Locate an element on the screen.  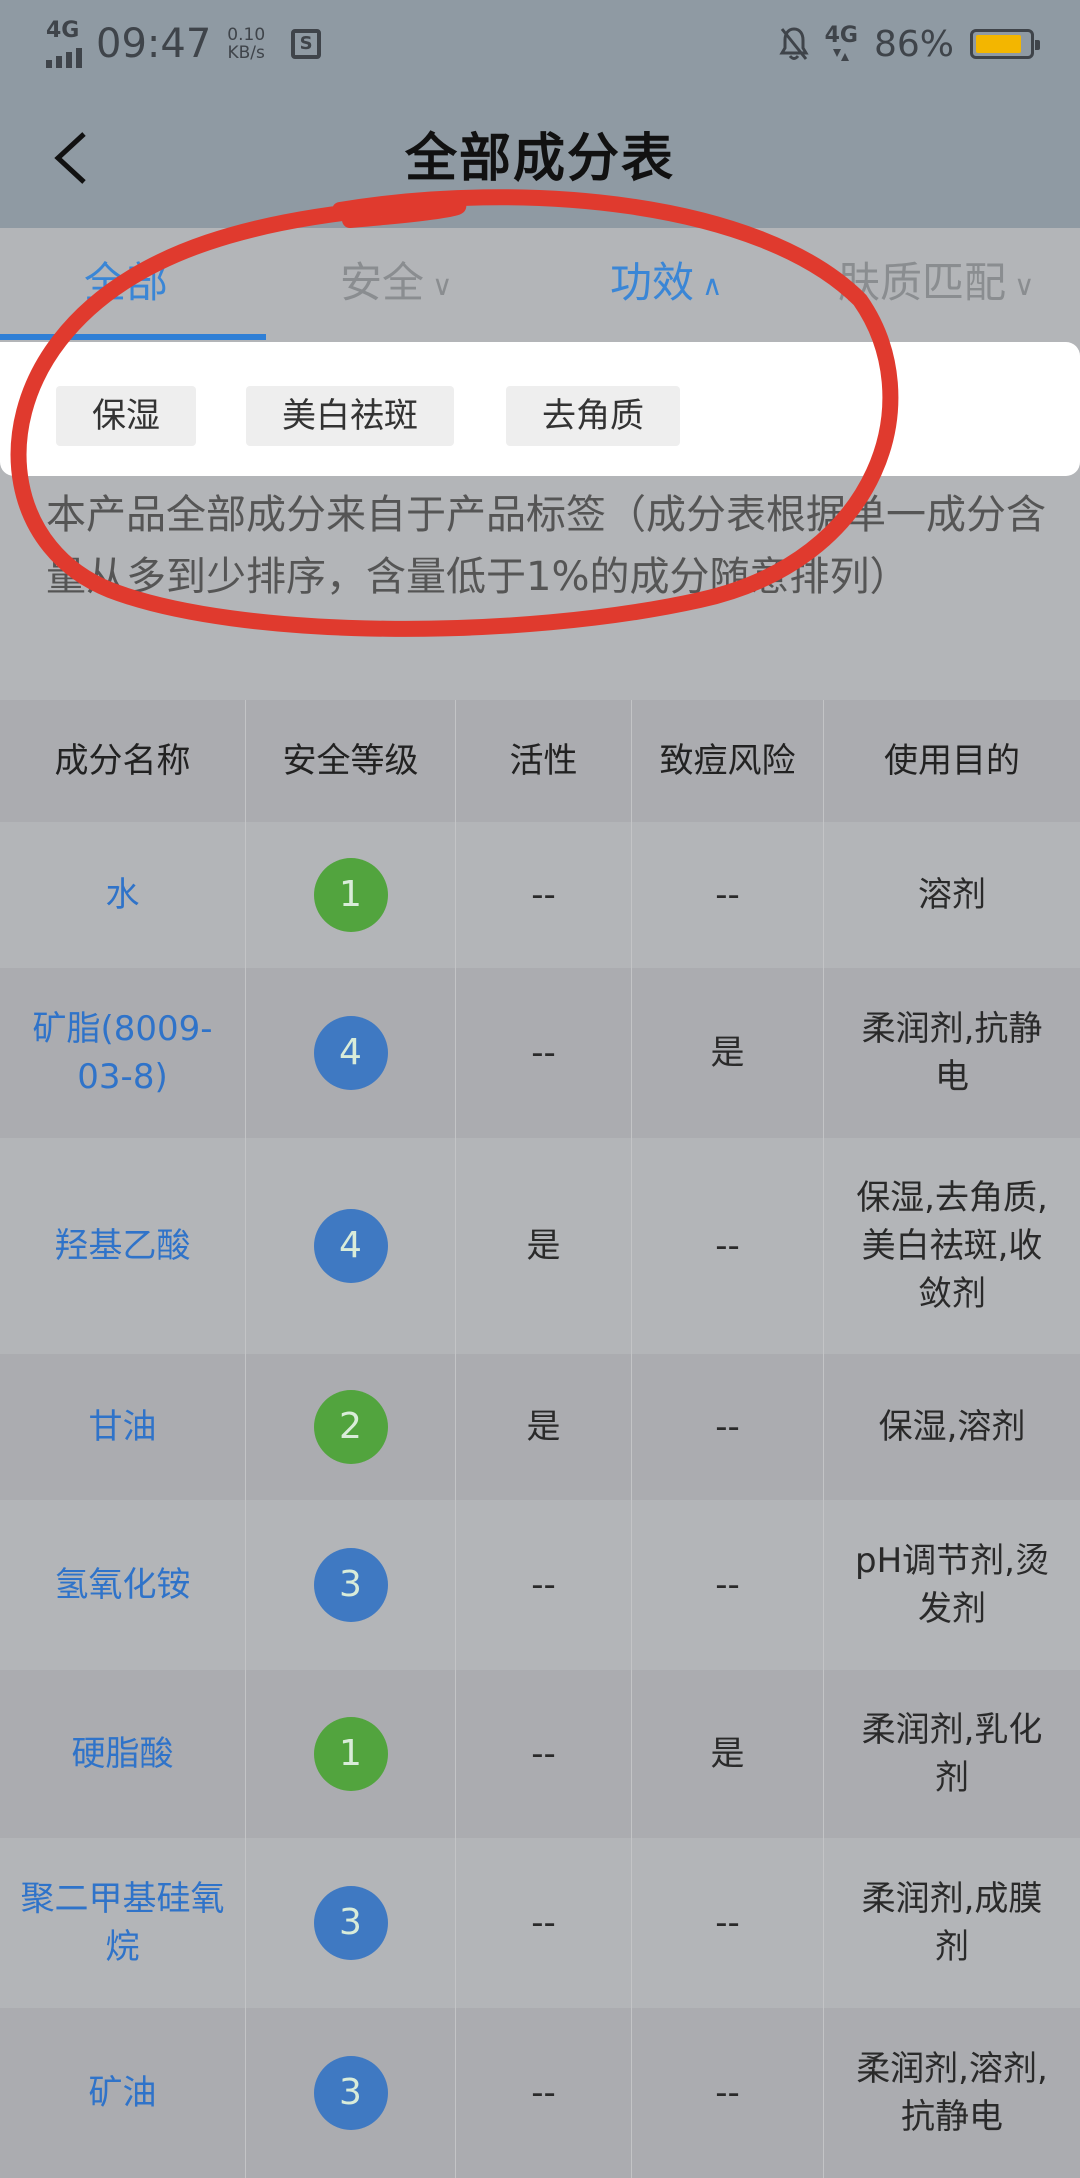
tab-efficacy-label: 功效 is located at coordinates (652, 282).